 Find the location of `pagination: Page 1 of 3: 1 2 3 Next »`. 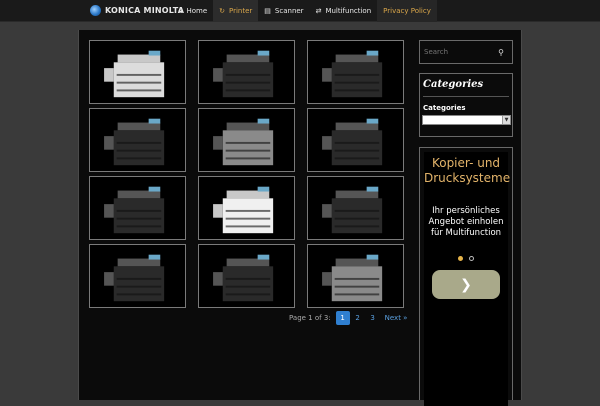

pagination: Page 1 of 3: 1 2 3 Next » is located at coordinates (348, 318).